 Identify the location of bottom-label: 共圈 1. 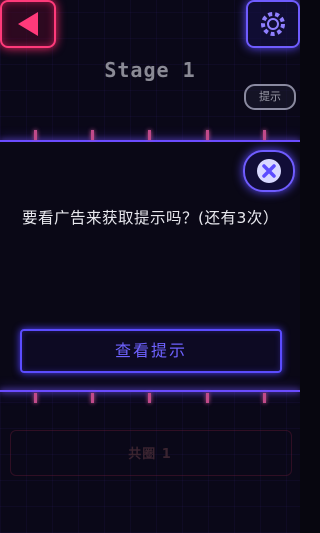
(150, 454).